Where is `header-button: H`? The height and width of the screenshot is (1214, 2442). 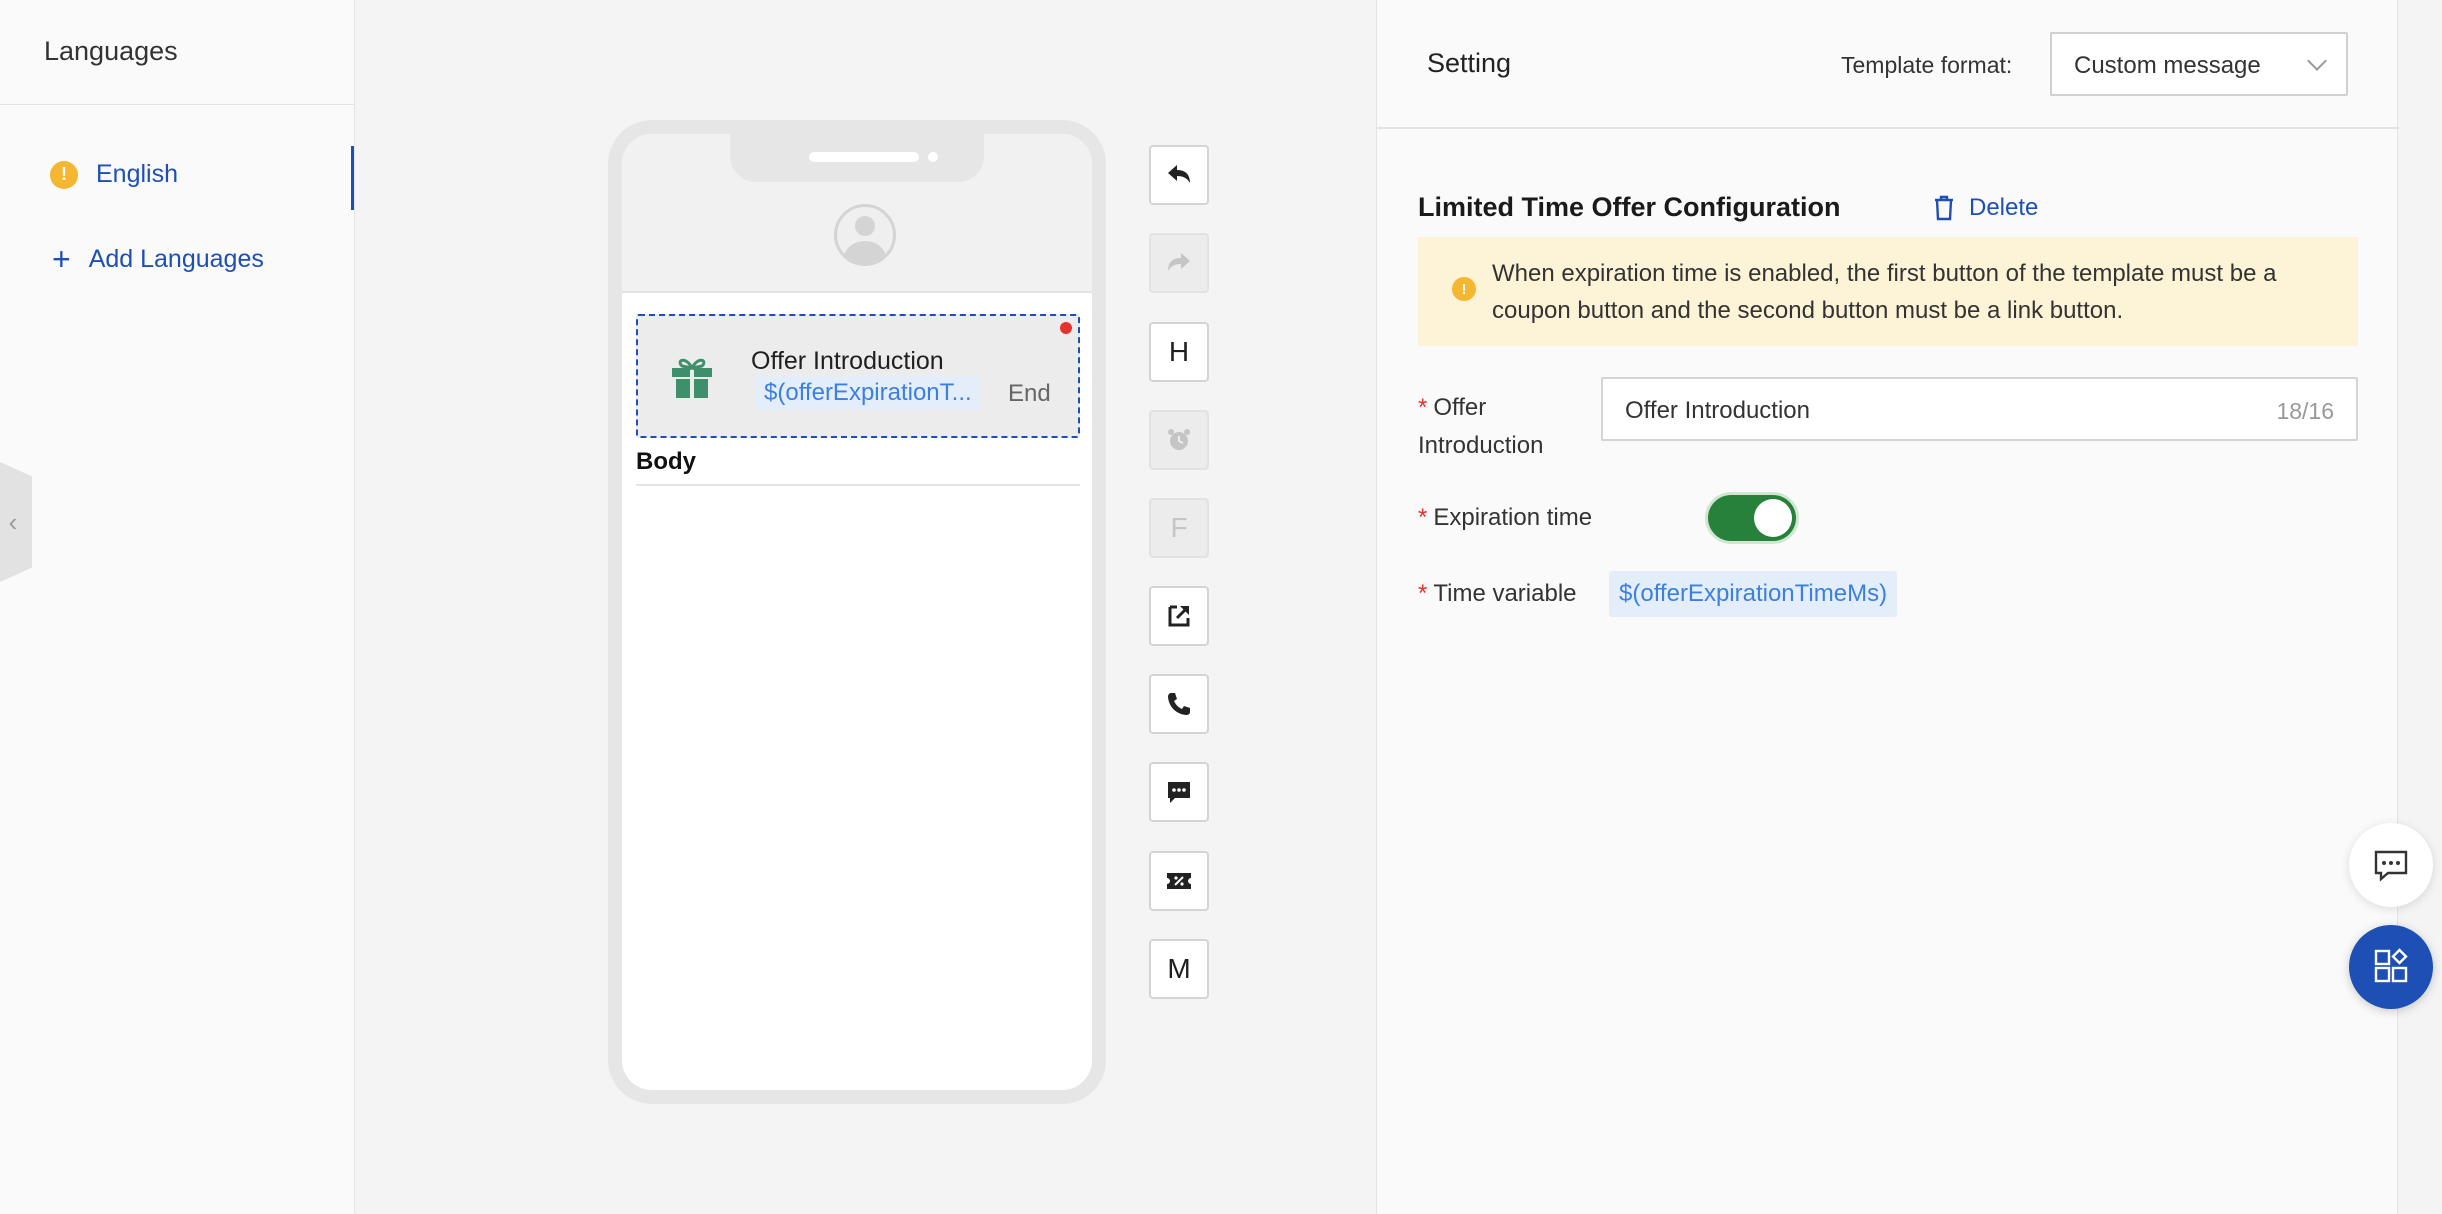
header-button: H is located at coordinates (1179, 352).